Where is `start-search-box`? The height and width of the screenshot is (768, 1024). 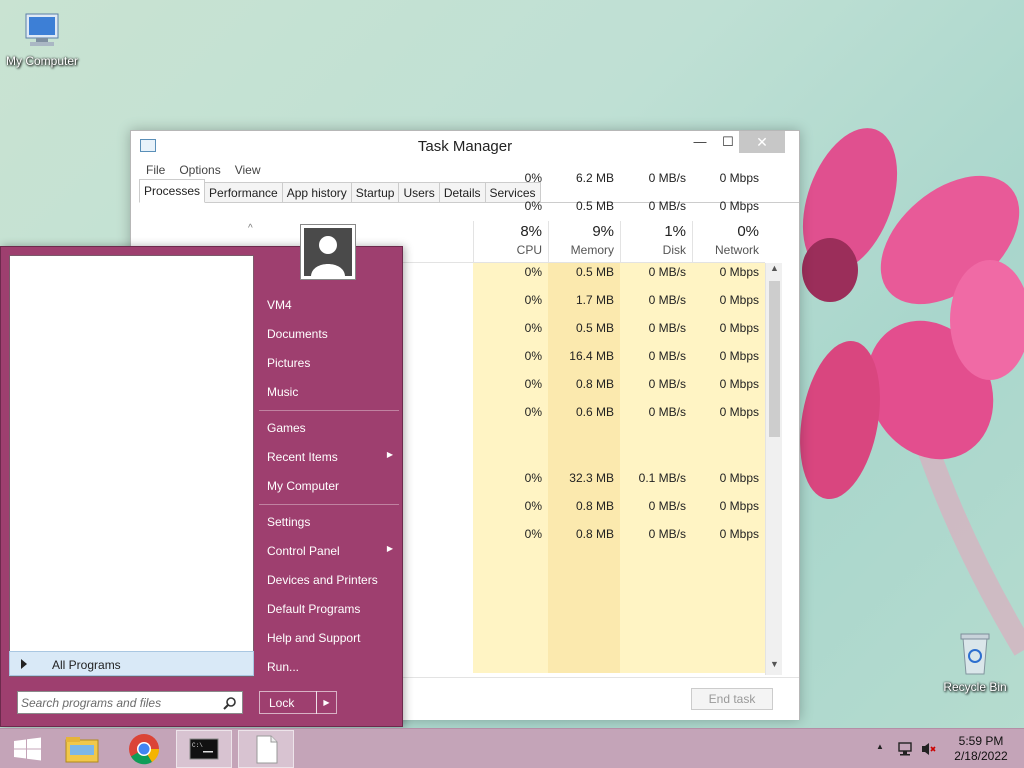
start-search-box is located at coordinates (130, 702).